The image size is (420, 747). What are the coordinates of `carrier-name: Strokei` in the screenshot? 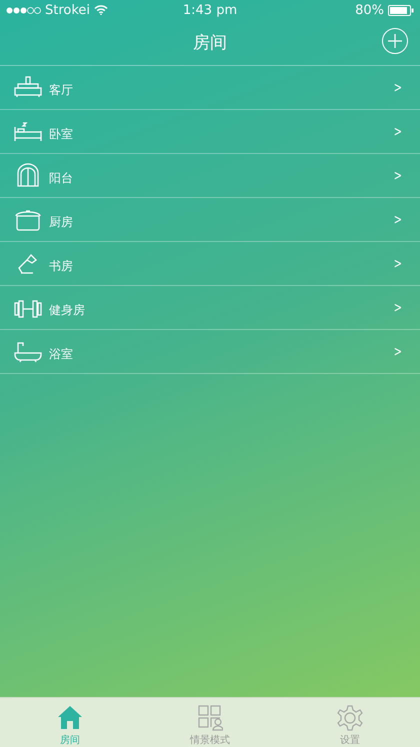 It's located at (67, 10).